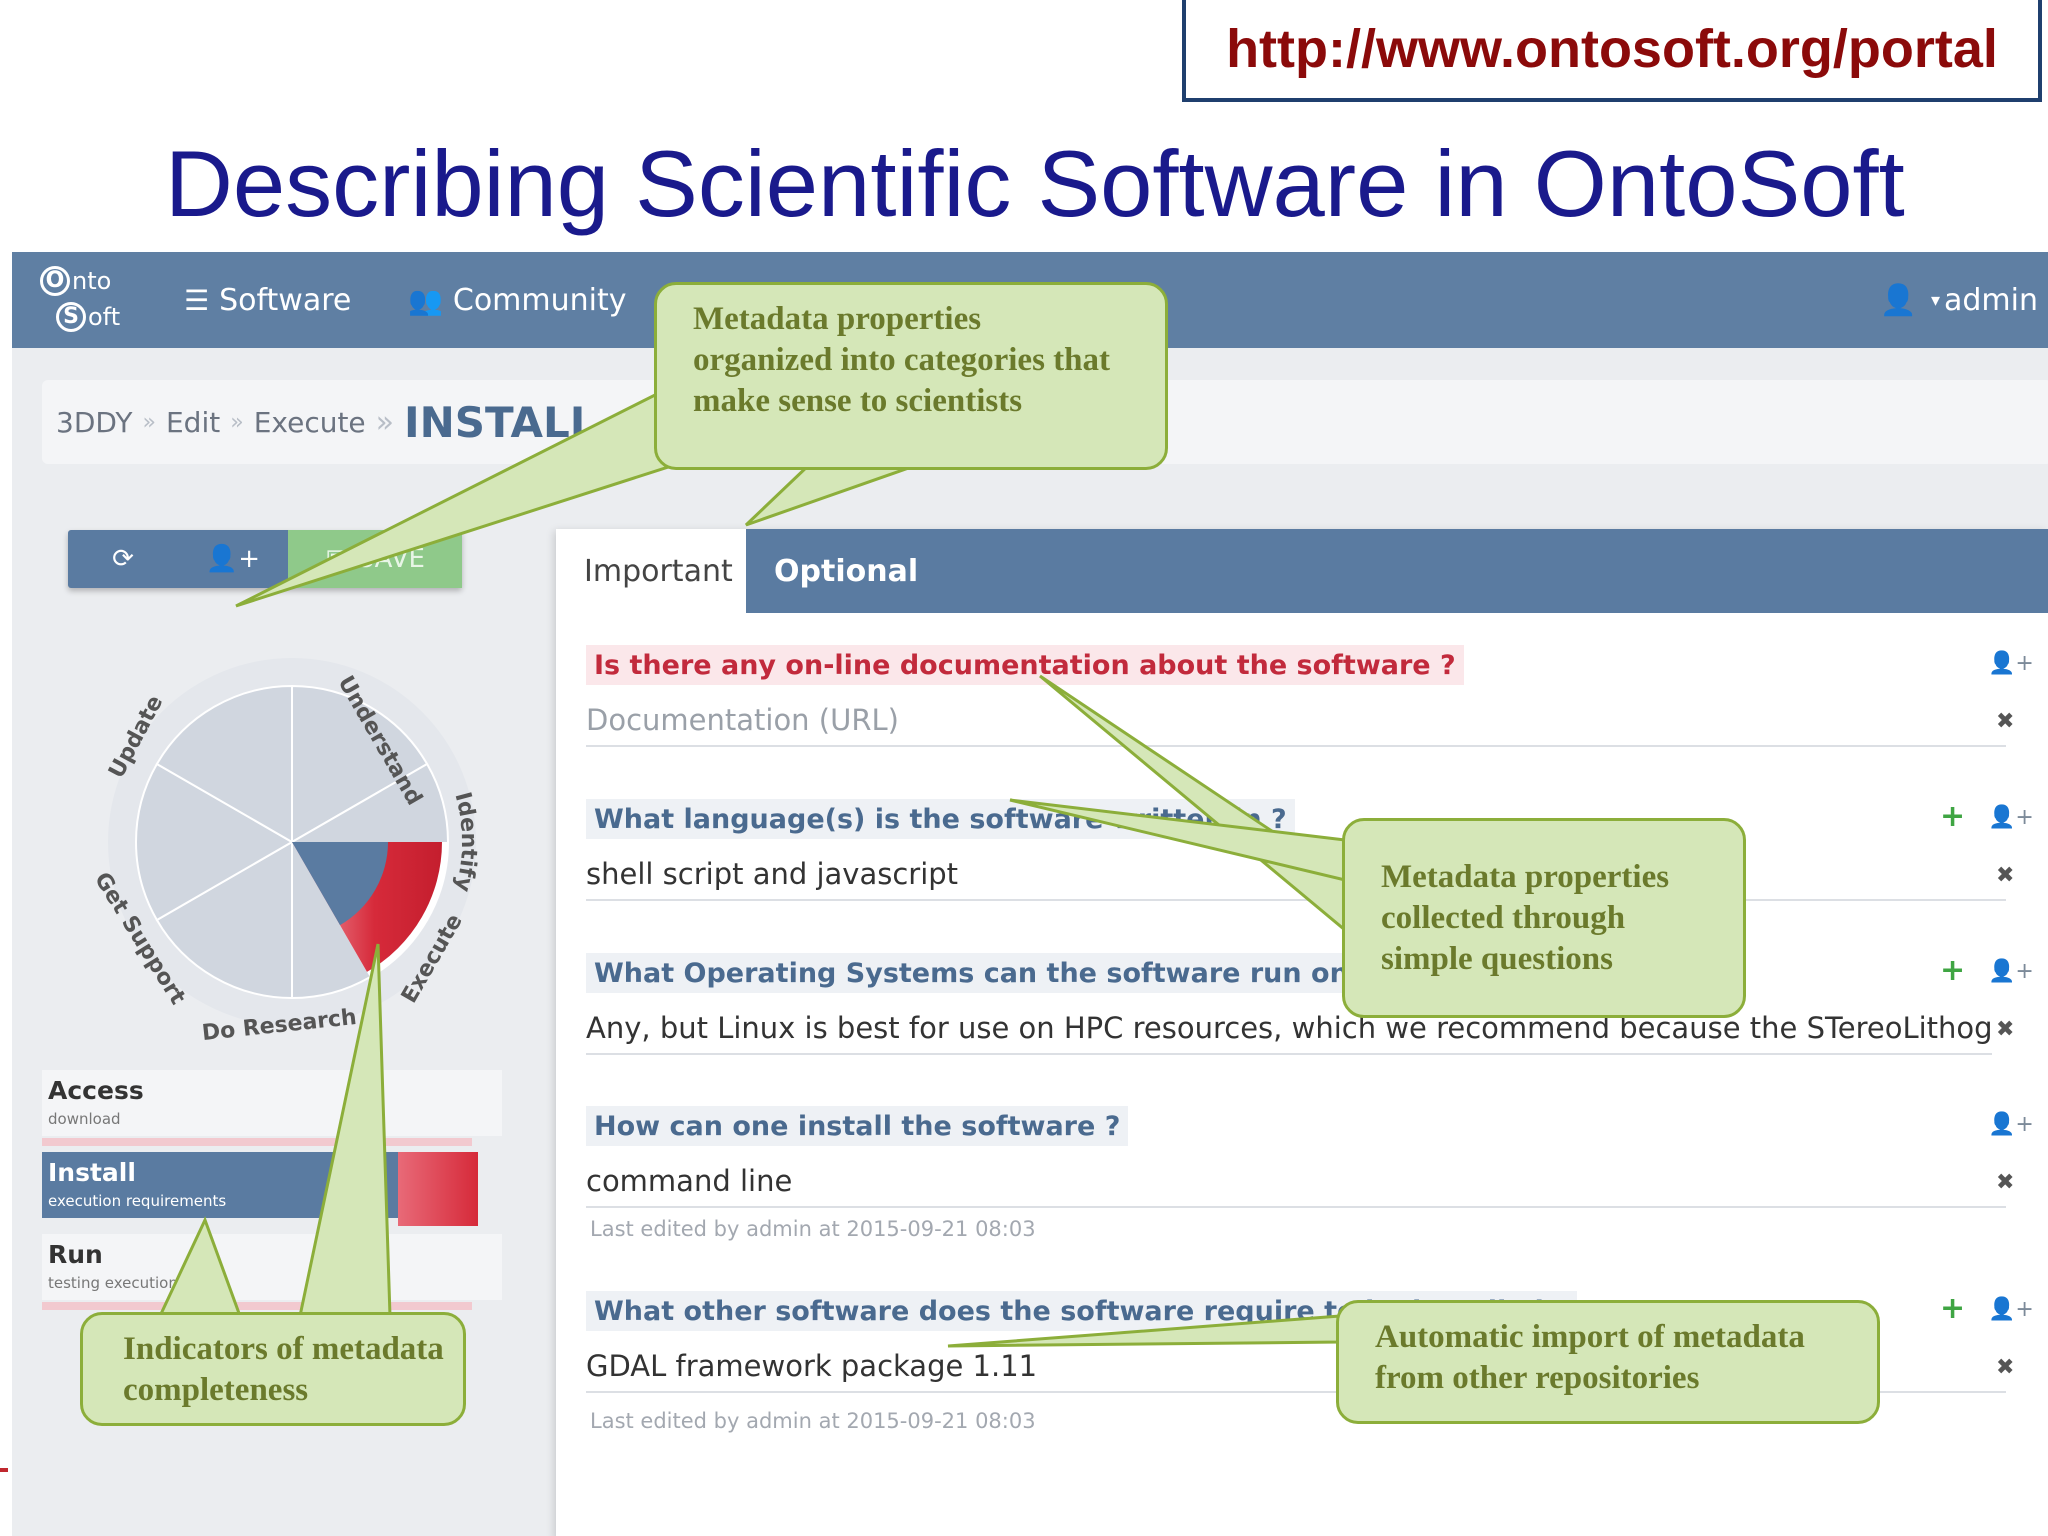  I want to click on user-menu: 👤 ▾ admin, so click(1959, 300).